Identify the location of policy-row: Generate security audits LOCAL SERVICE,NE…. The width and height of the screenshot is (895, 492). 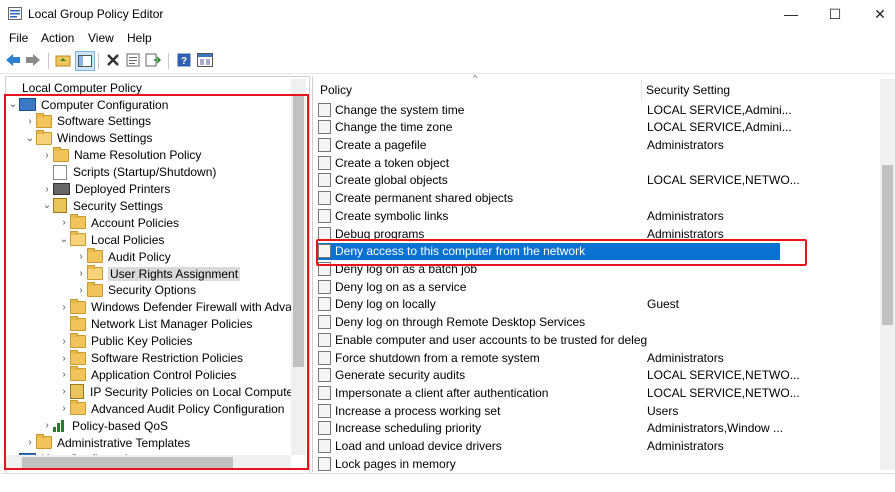
(600, 375).